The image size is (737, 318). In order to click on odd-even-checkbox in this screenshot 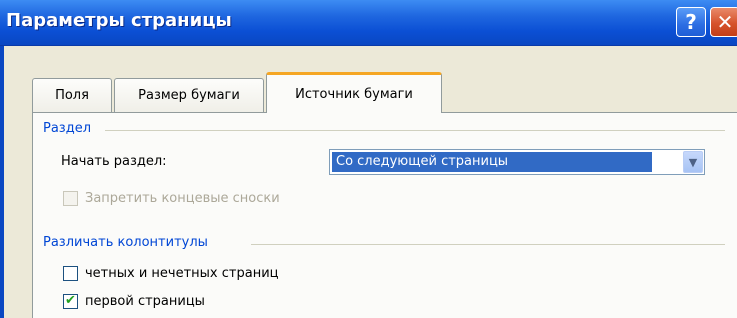, I will do `click(70, 273)`.